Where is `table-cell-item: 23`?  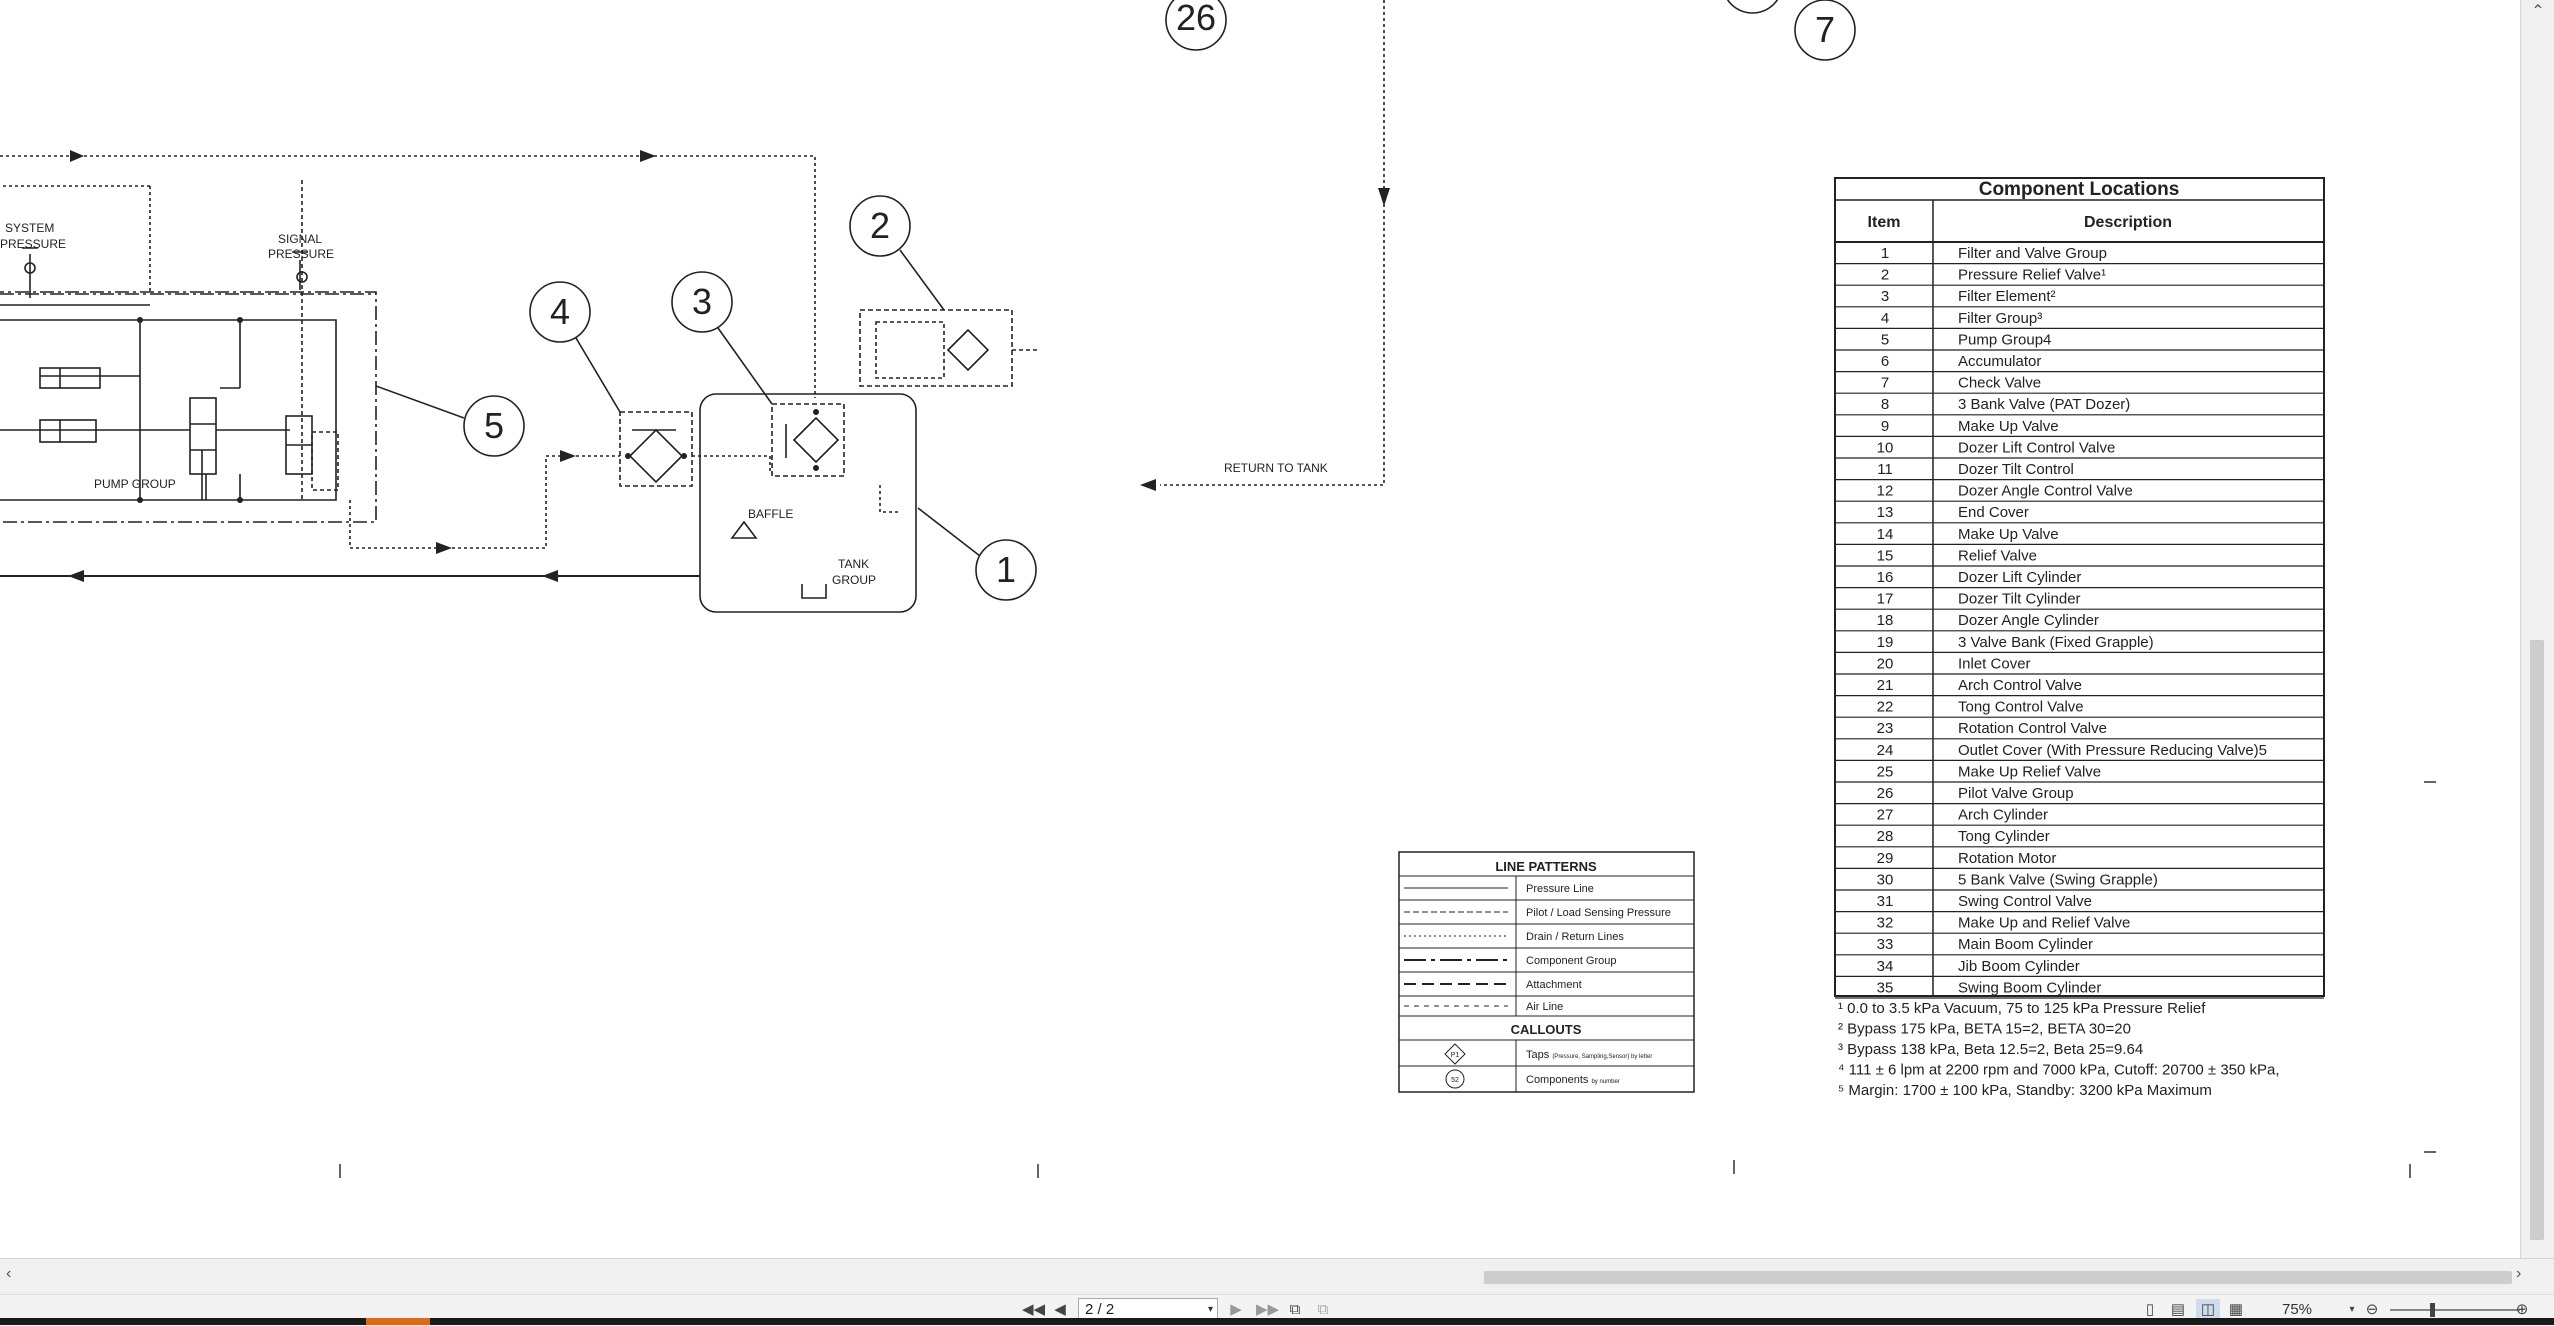 table-cell-item: 23 is located at coordinates (1885, 728).